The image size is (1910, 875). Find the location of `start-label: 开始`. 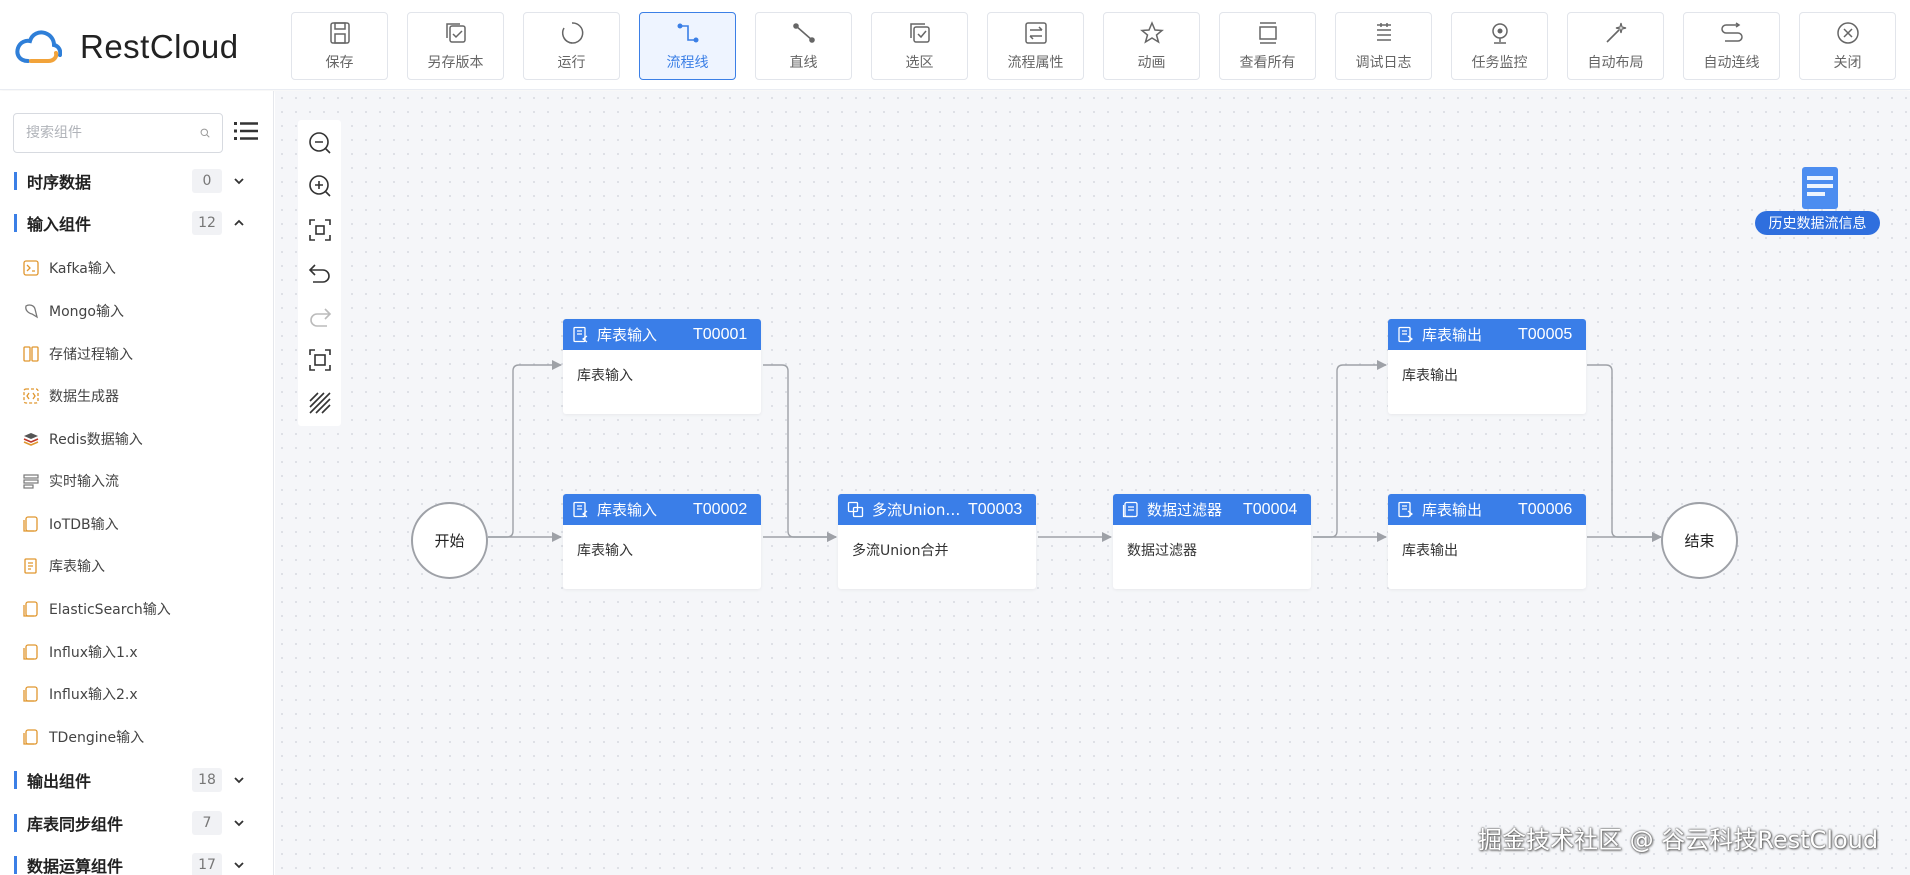

start-label: 开始 is located at coordinates (449, 541).